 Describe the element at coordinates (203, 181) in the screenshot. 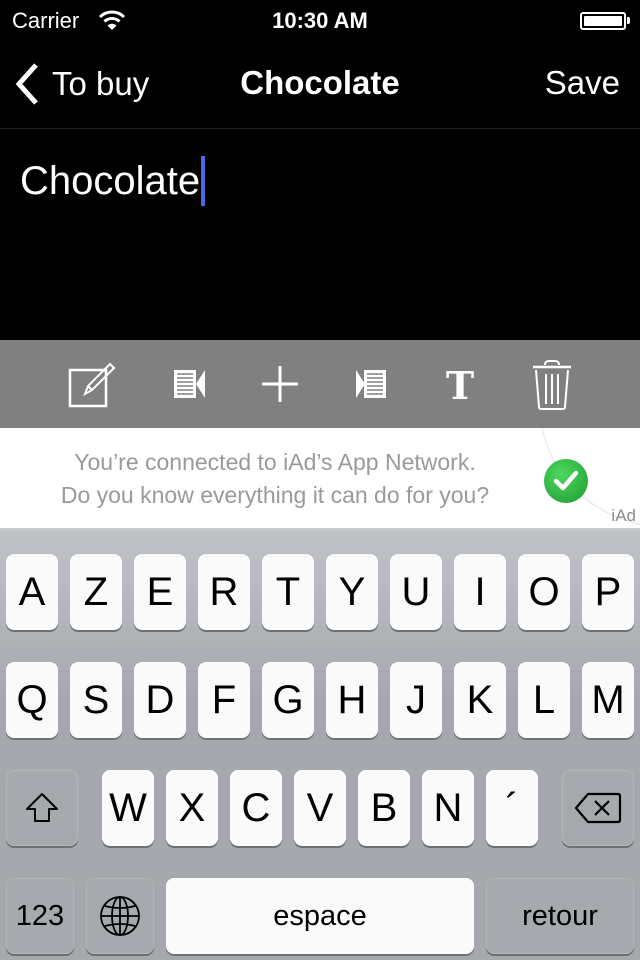

I see `text-caret` at that location.